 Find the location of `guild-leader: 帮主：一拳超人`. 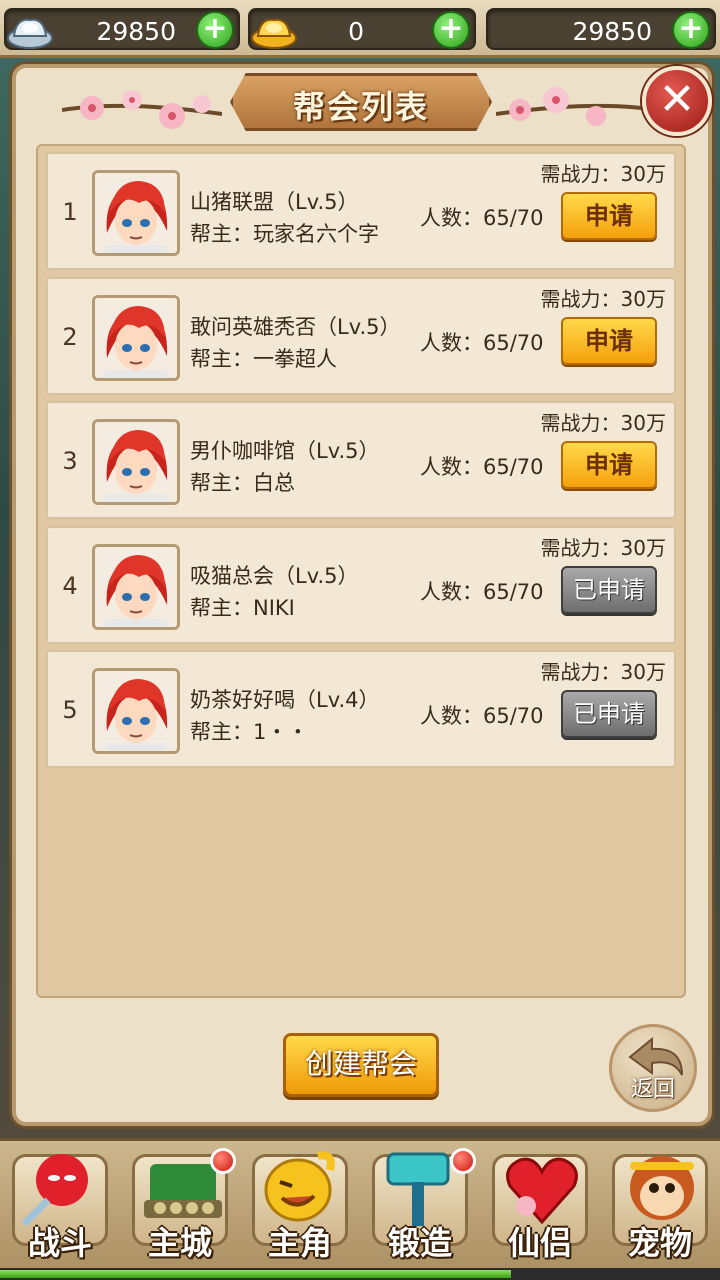

guild-leader: 帮主：一拳超人 is located at coordinates (263, 359).